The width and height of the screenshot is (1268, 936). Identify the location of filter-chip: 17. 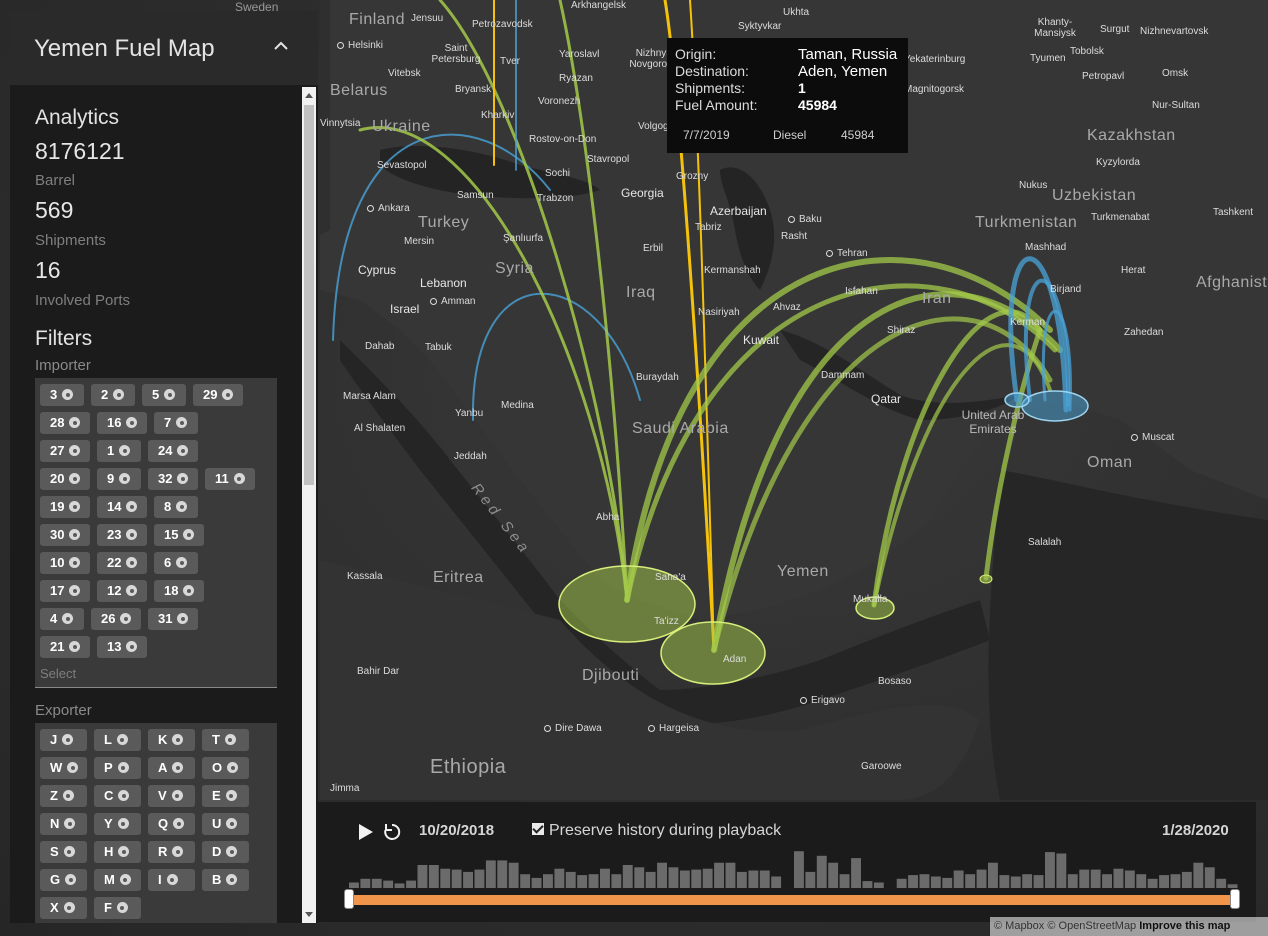
(65, 591).